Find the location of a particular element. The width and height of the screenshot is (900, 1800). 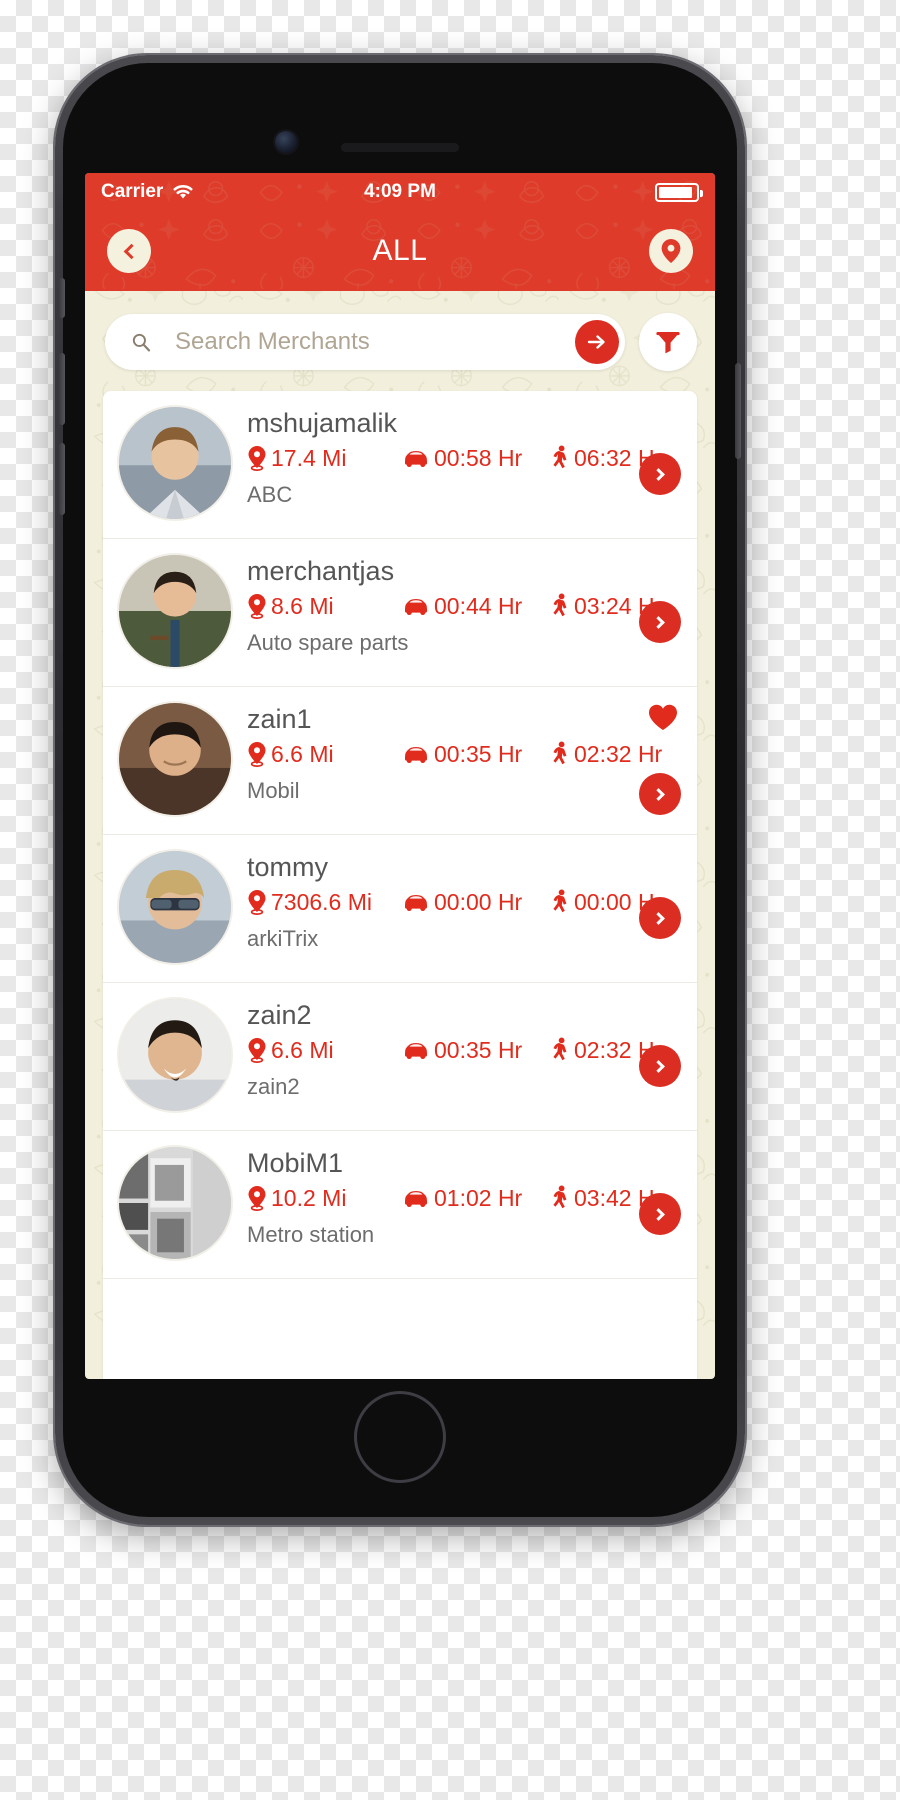

search-icon is located at coordinates (141, 342).